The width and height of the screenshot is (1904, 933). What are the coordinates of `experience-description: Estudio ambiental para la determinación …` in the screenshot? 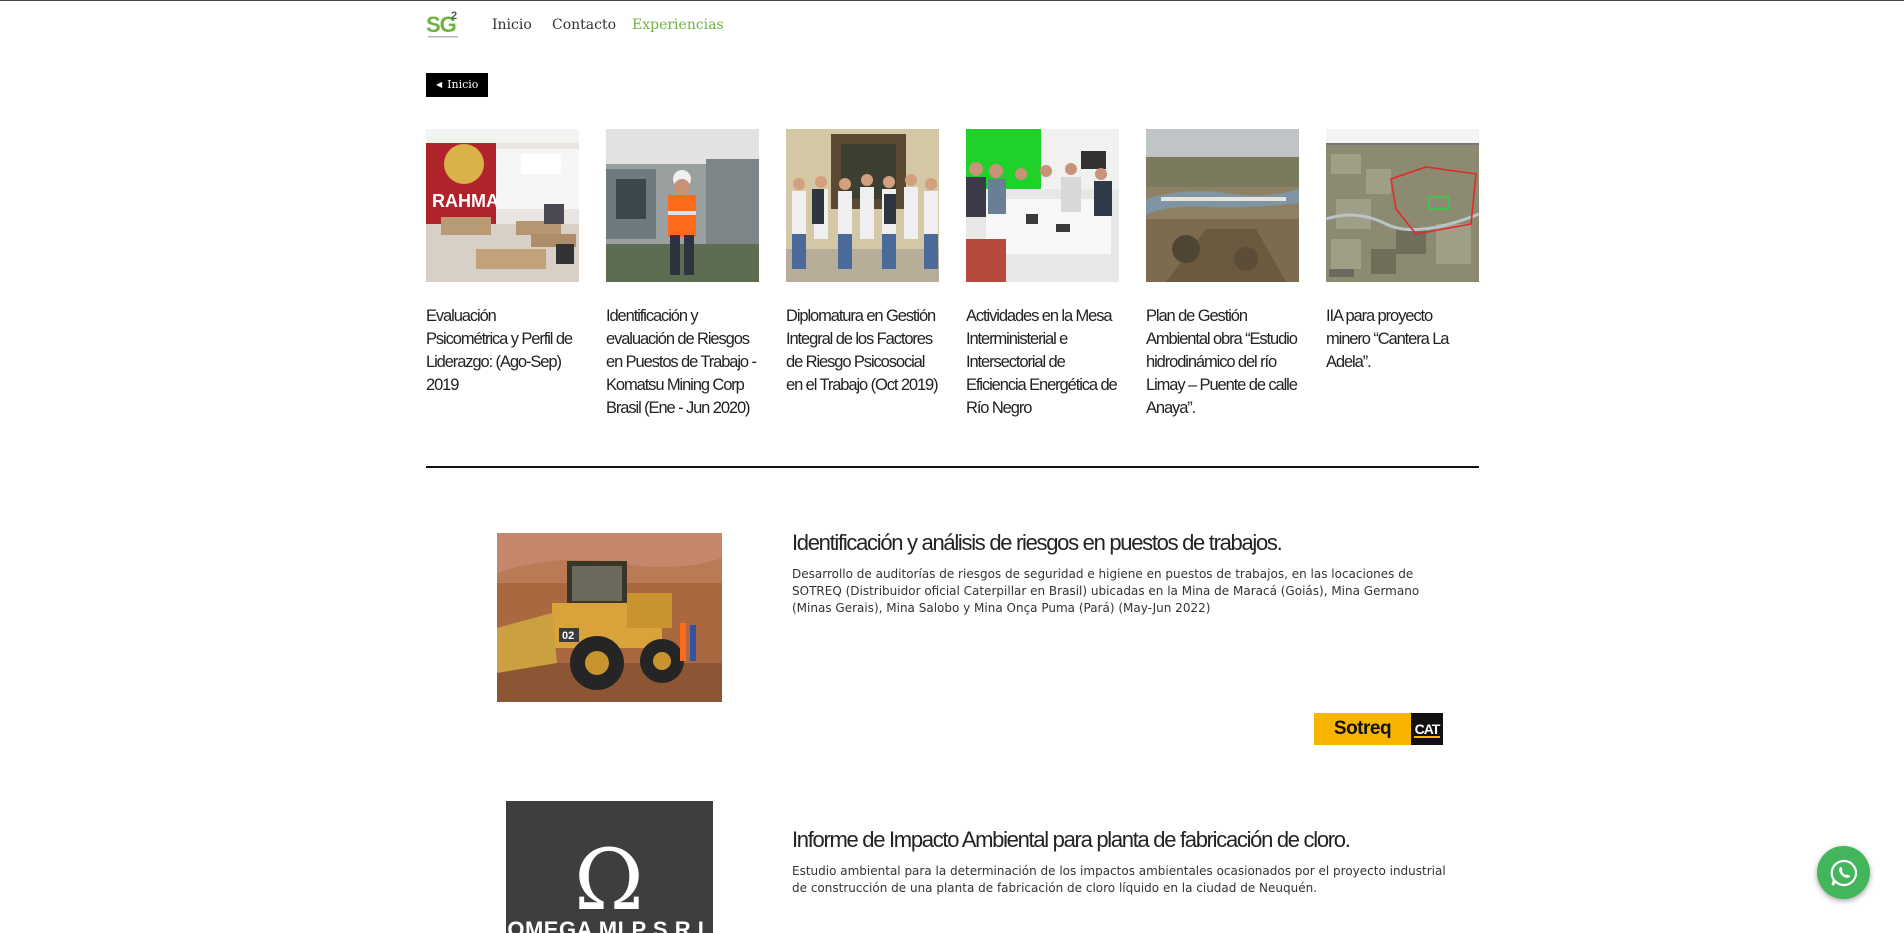 It's located at (1119, 879).